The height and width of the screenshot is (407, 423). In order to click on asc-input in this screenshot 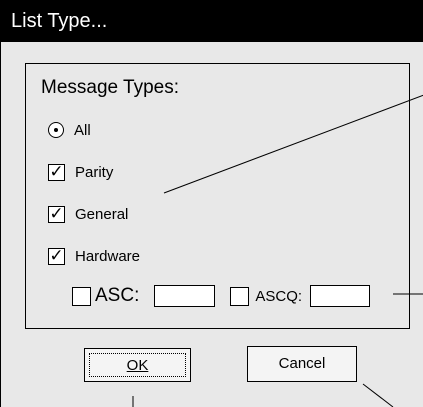, I will do `click(185, 296)`.